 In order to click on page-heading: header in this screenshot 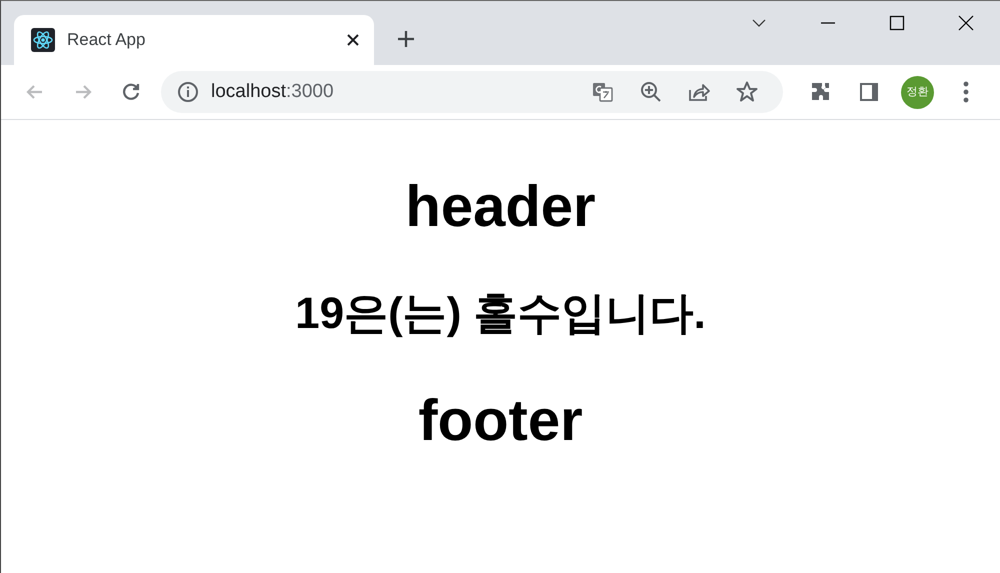, I will do `click(500, 207)`.